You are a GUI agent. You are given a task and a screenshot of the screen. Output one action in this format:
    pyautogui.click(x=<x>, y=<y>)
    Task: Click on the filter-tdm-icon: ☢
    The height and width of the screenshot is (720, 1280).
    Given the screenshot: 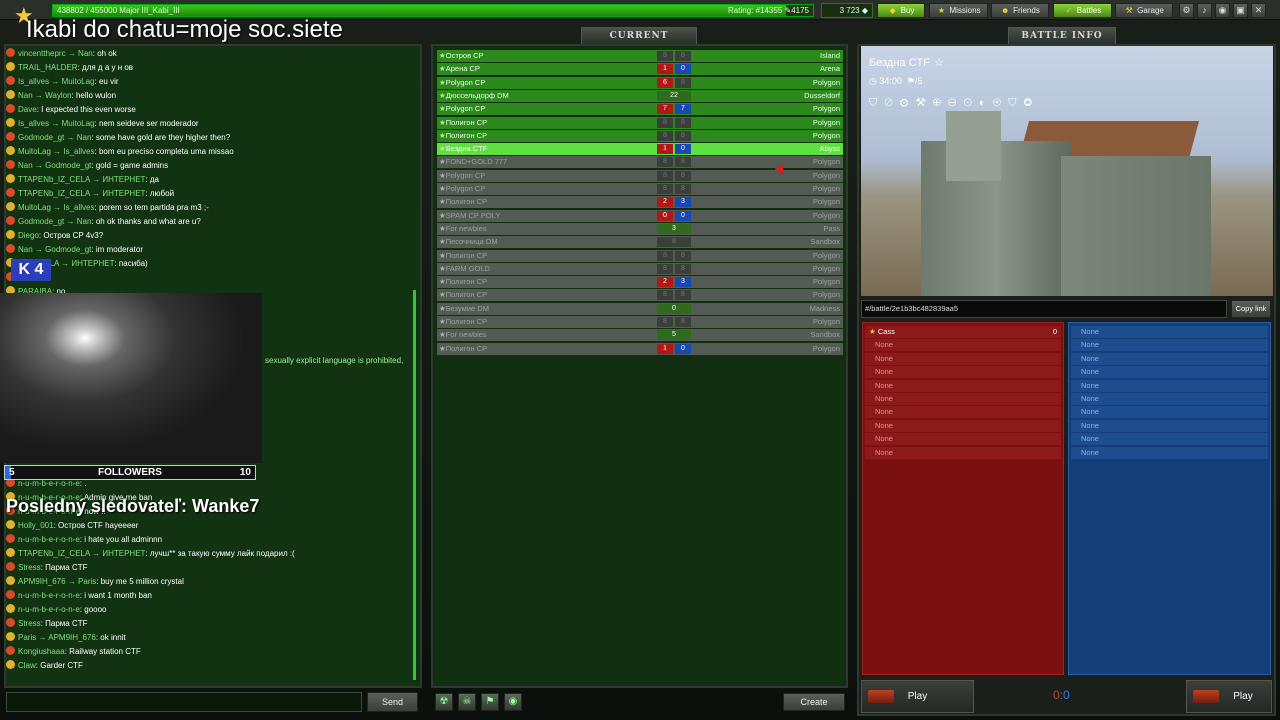 What is the action you would take?
    pyautogui.click(x=444, y=702)
    